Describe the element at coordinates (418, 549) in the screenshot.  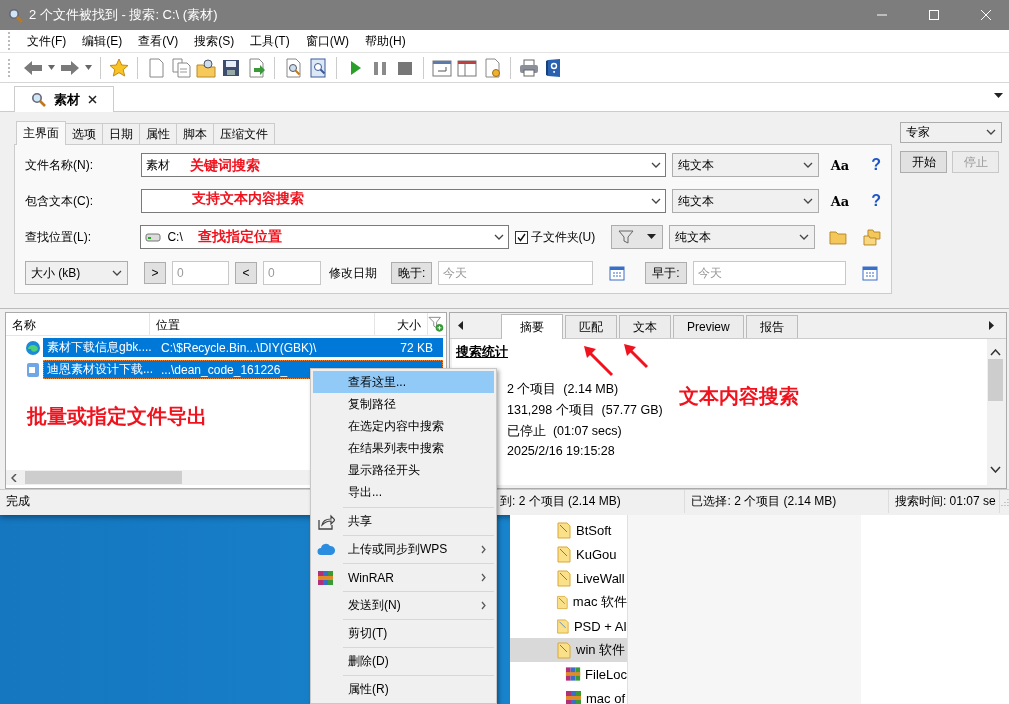
I see `menu-item: 上传或同步到WPS` at that location.